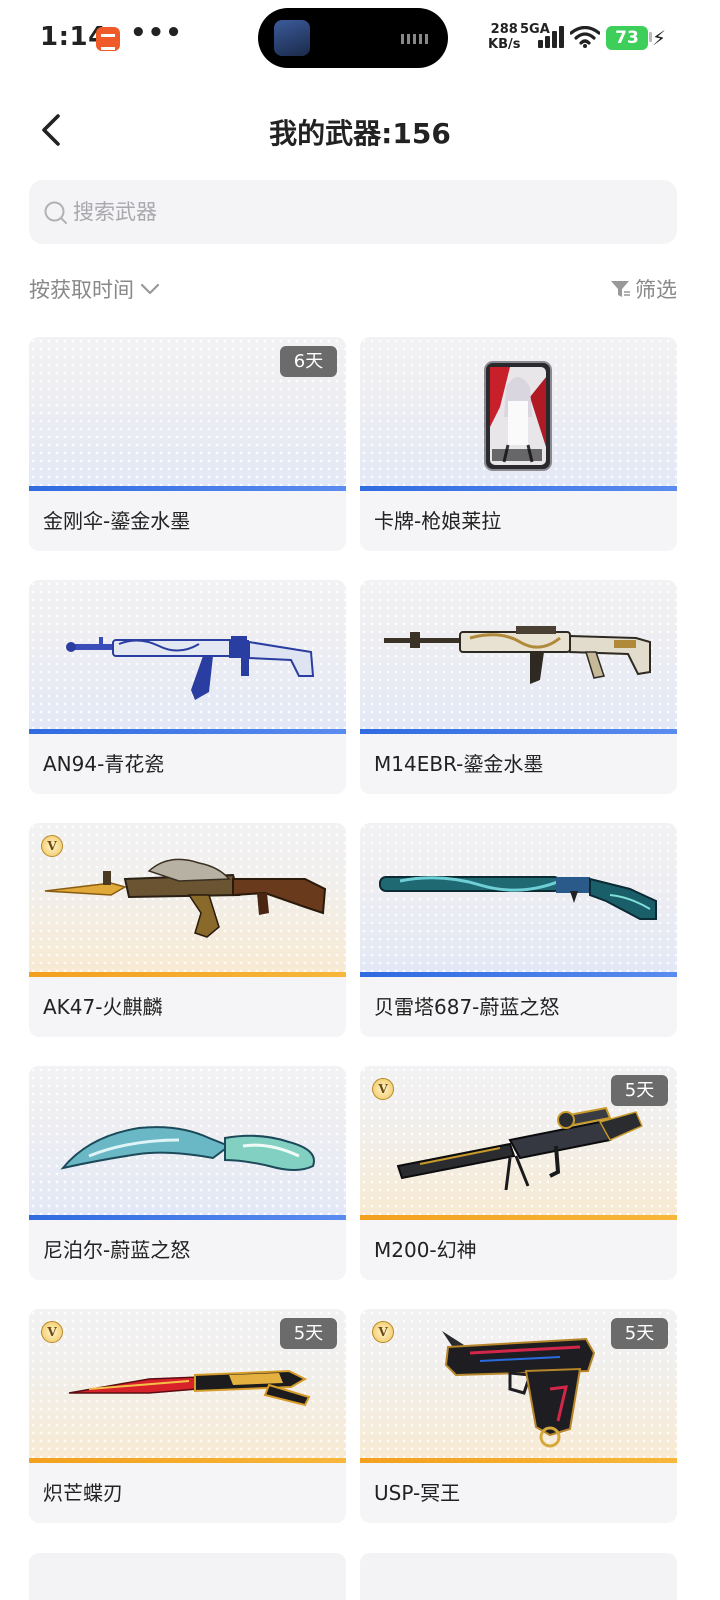 The image size is (720, 1600). What do you see at coordinates (360, 133) in the screenshot?
I see `page-title: 我的武器:156` at bounding box center [360, 133].